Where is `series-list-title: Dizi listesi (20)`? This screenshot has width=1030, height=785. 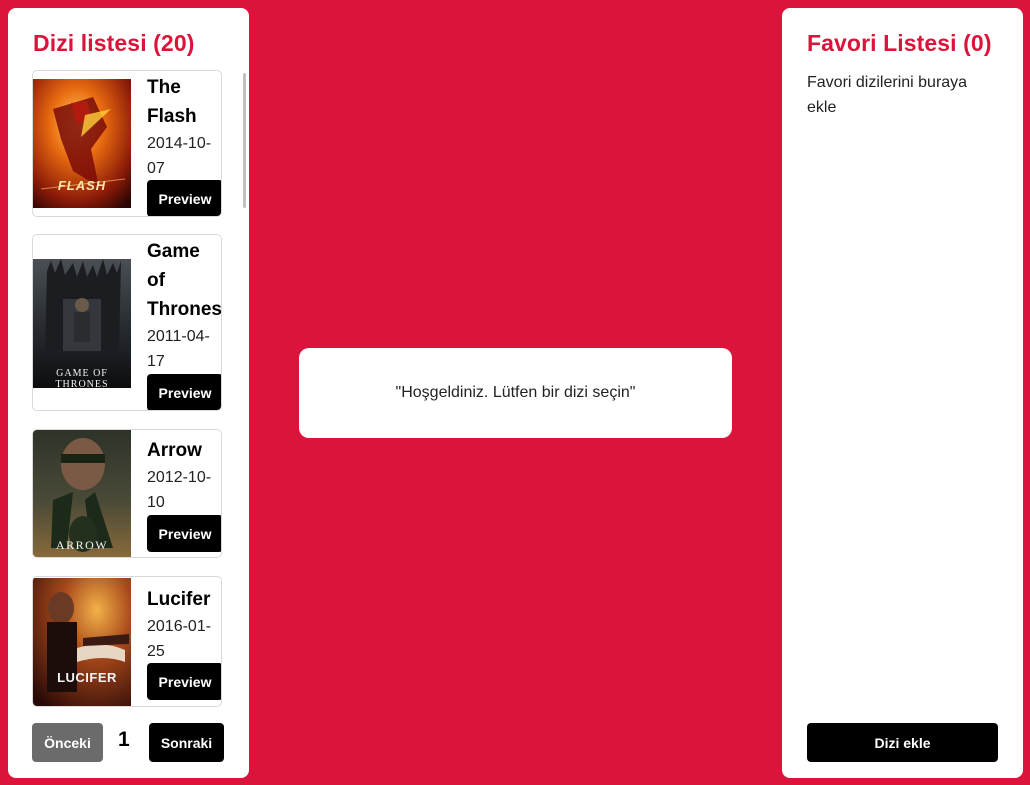 series-list-title: Dizi listesi (20) is located at coordinates (114, 43).